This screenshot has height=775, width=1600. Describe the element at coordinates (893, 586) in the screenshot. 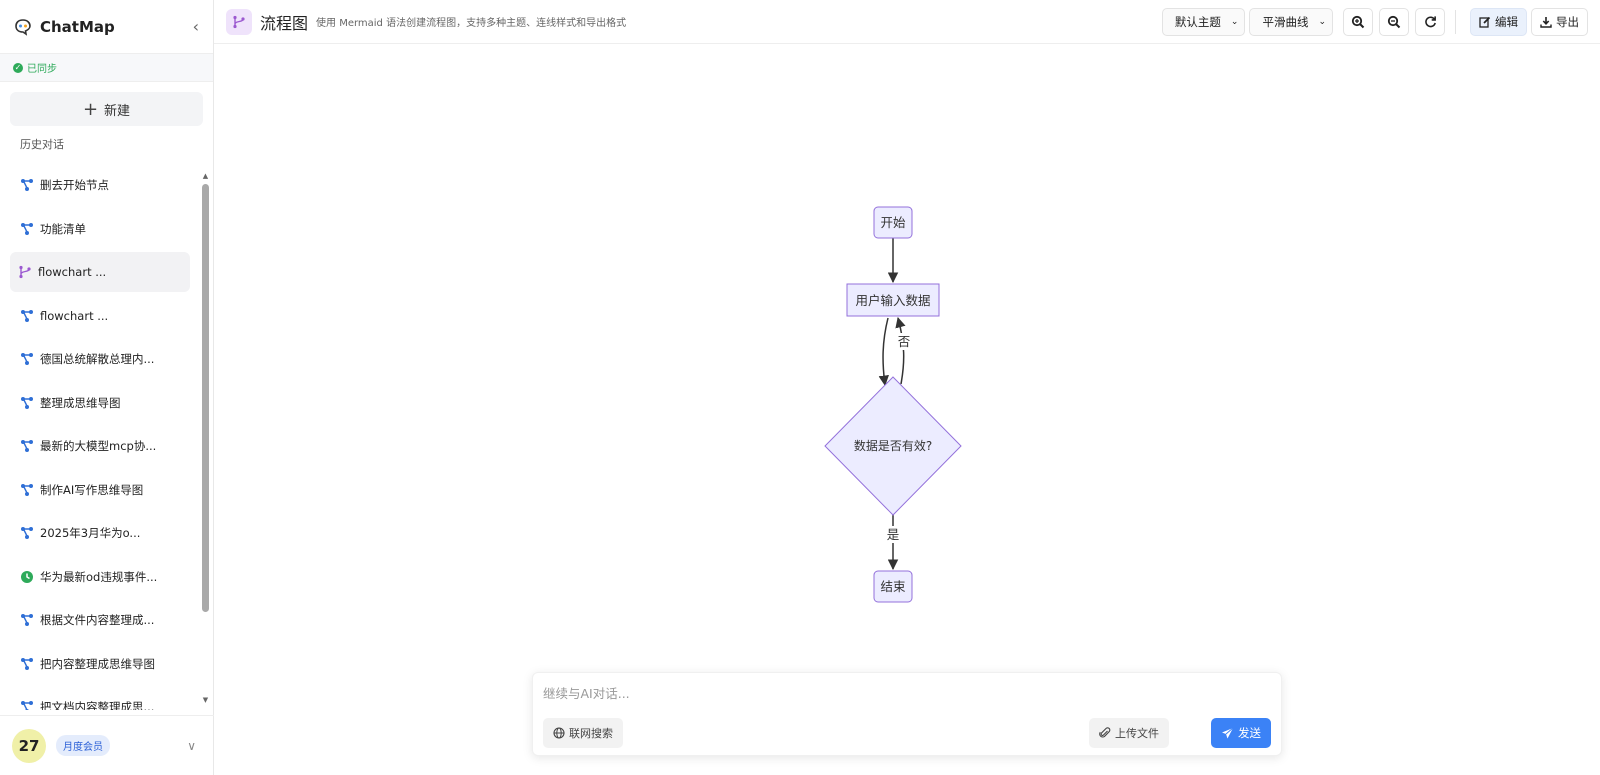

I see `node-end-label: 结束` at that location.